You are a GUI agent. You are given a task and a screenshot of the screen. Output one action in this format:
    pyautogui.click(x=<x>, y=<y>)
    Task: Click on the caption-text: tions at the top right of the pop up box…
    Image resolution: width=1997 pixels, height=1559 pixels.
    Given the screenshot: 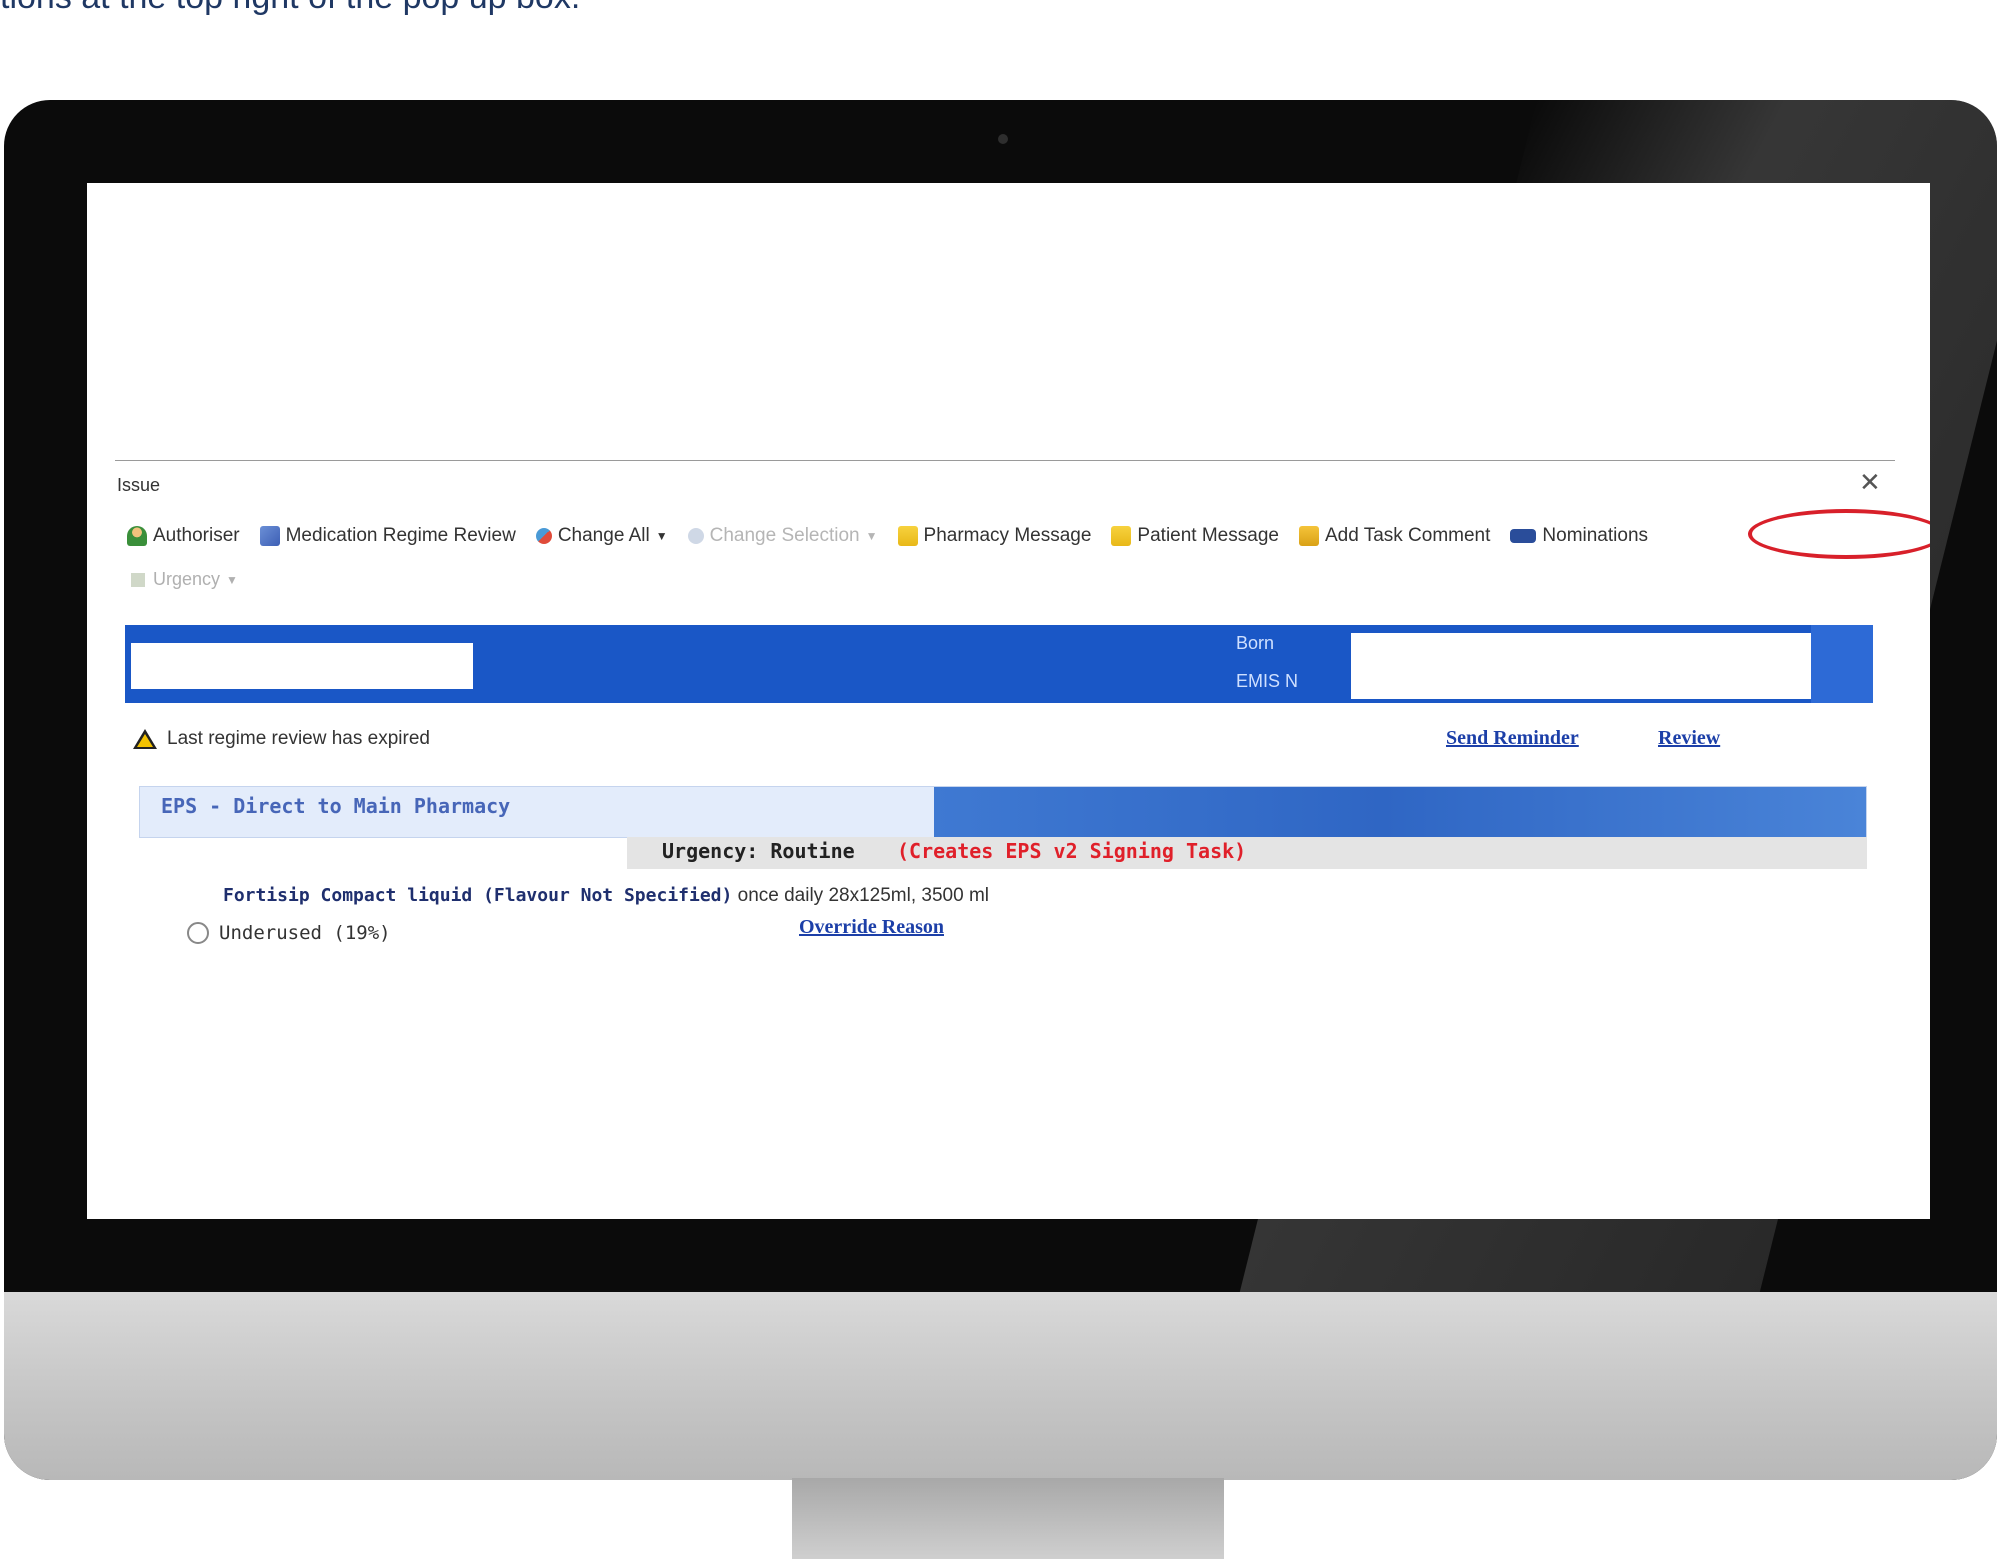 What is the action you would take?
    pyautogui.click(x=290, y=8)
    